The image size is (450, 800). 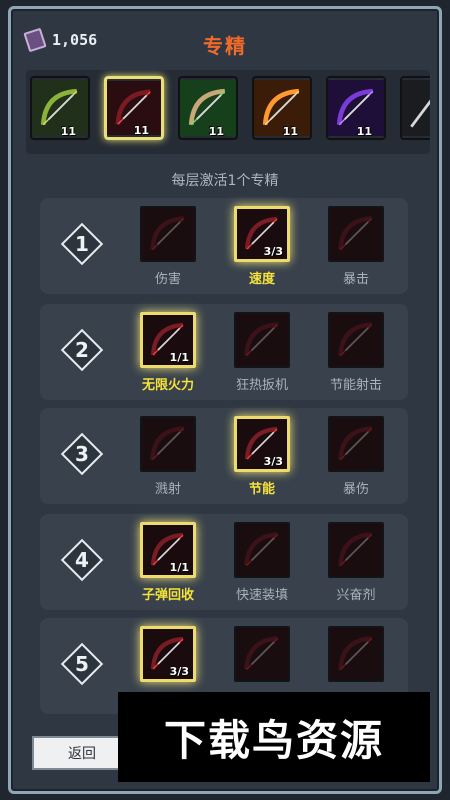 I want to click on specialization-option: 暴击, so click(x=356, y=246).